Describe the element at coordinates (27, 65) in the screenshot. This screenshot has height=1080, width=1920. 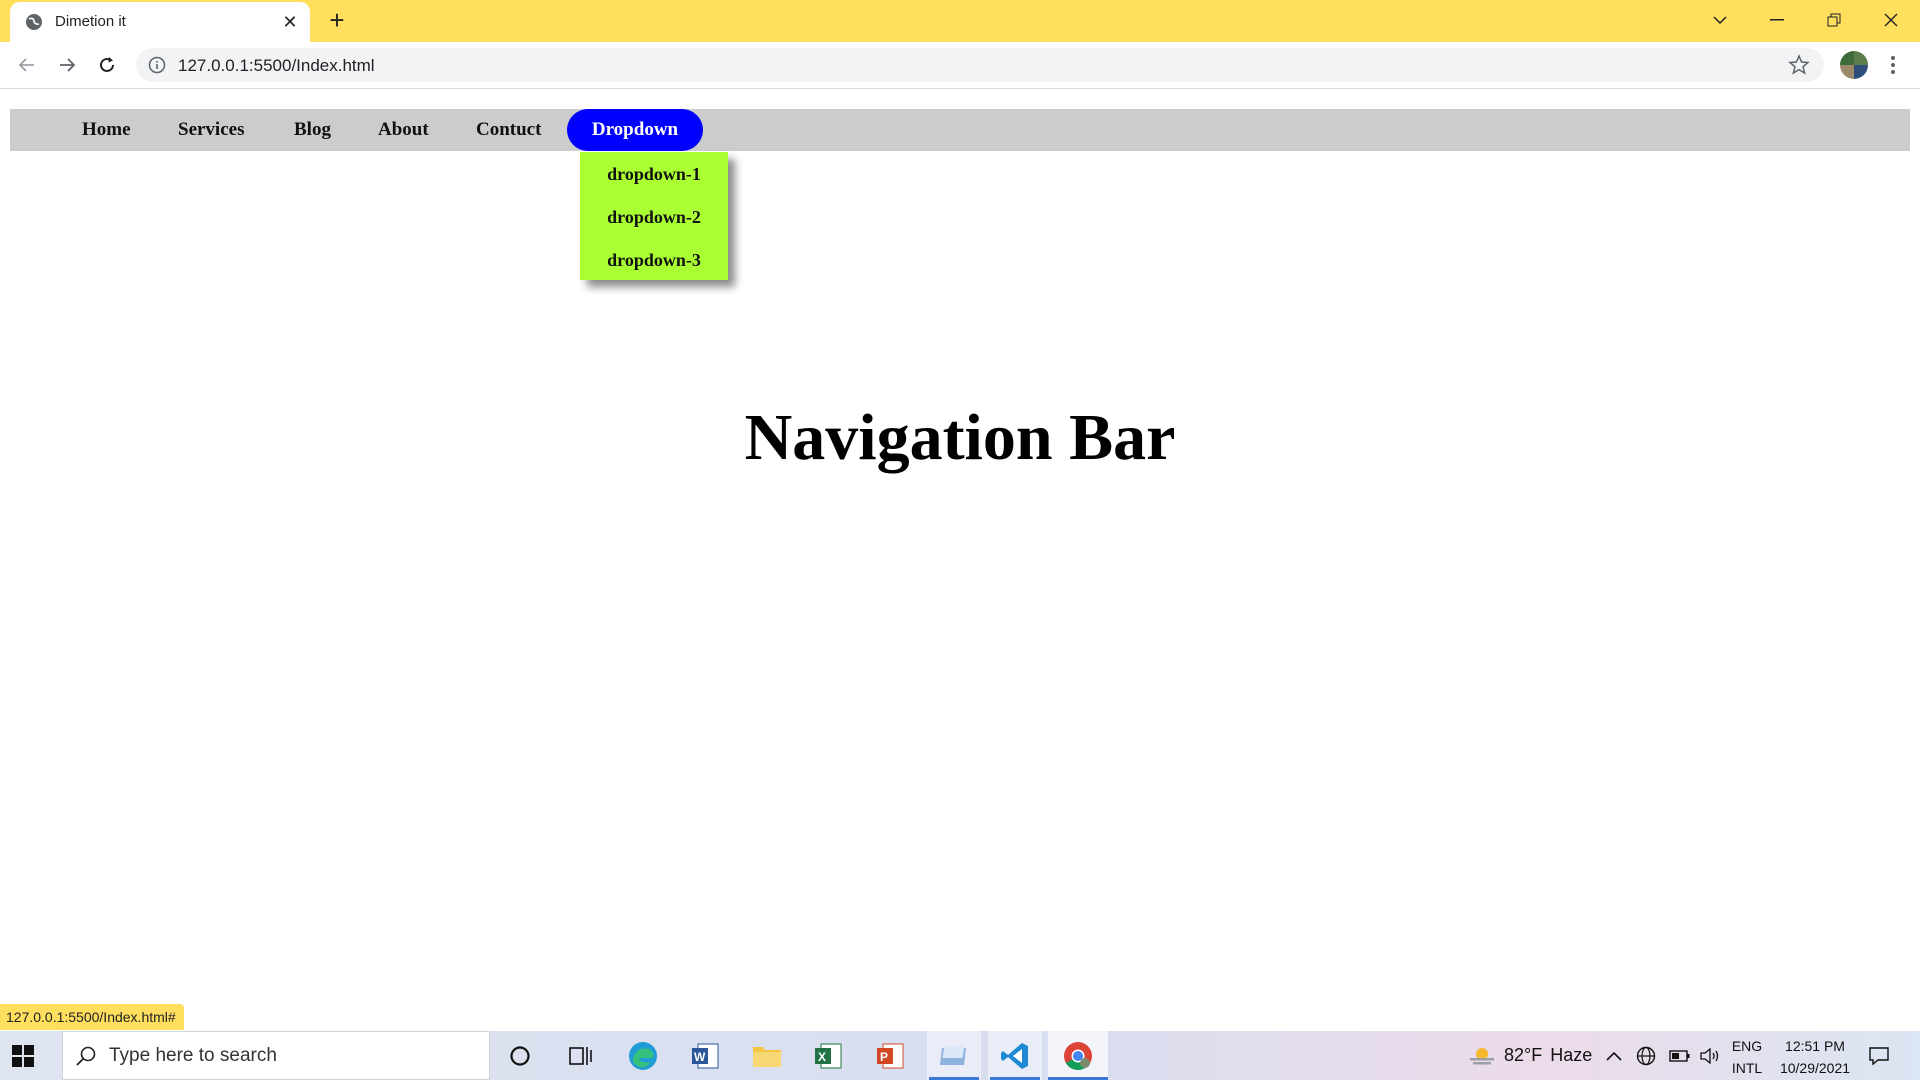
I see `back-button` at that location.